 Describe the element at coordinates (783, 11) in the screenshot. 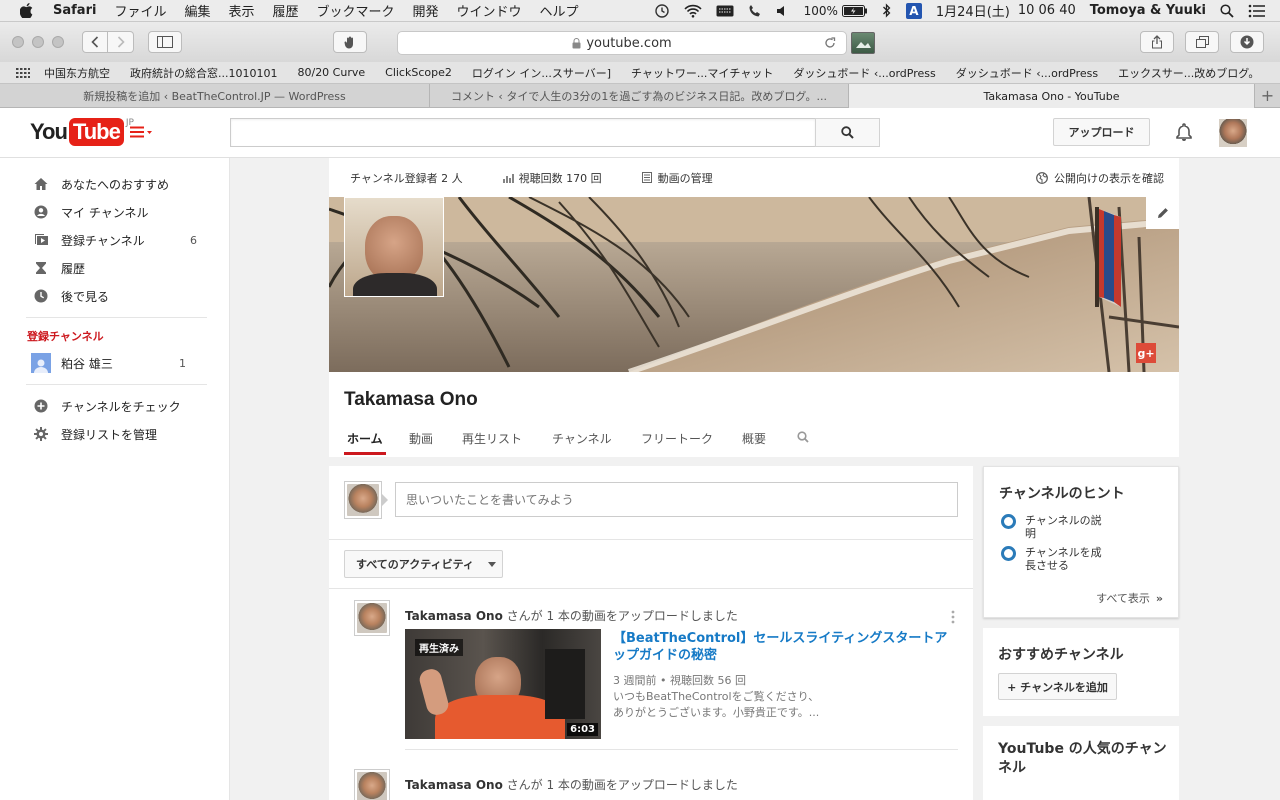

I see `volume-icon` at that location.